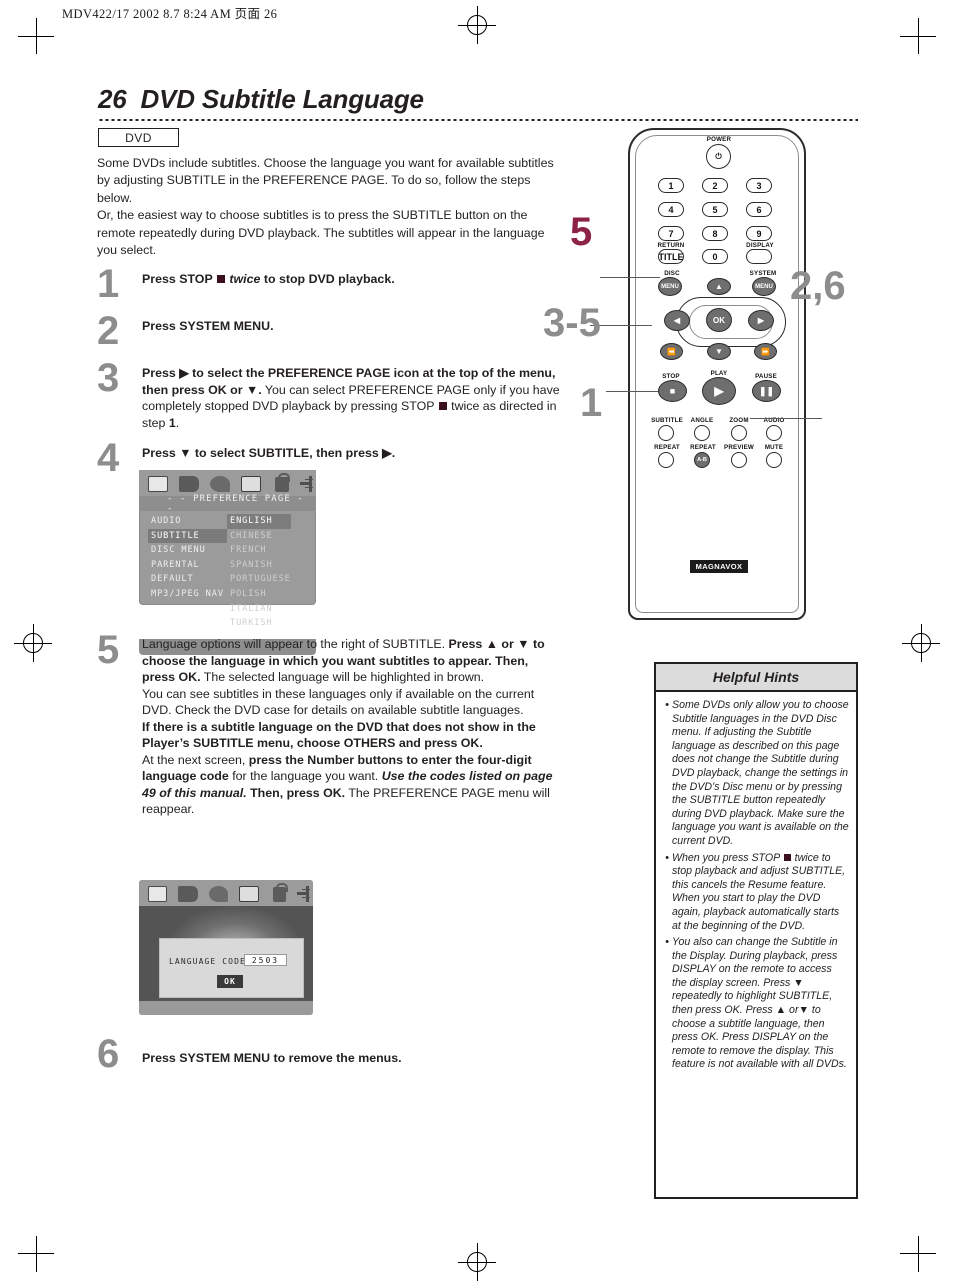 The image size is (954, 1288). What do you see at coordinates (230, 981) in the screenshot?
I see `osd-ok-button: OK` at bounding box center [230, 981].